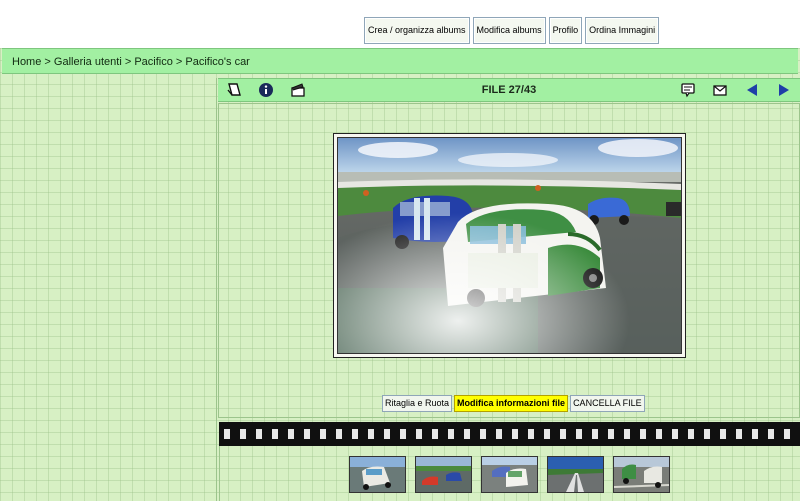 Image resolution: width=800 pixels, height=501 pixels. What do you see at coordinates (417, 403) in the screenshot?
I see `crop-rotate-button: Ritaglia e Ruota` at bounding box center [417, 403].